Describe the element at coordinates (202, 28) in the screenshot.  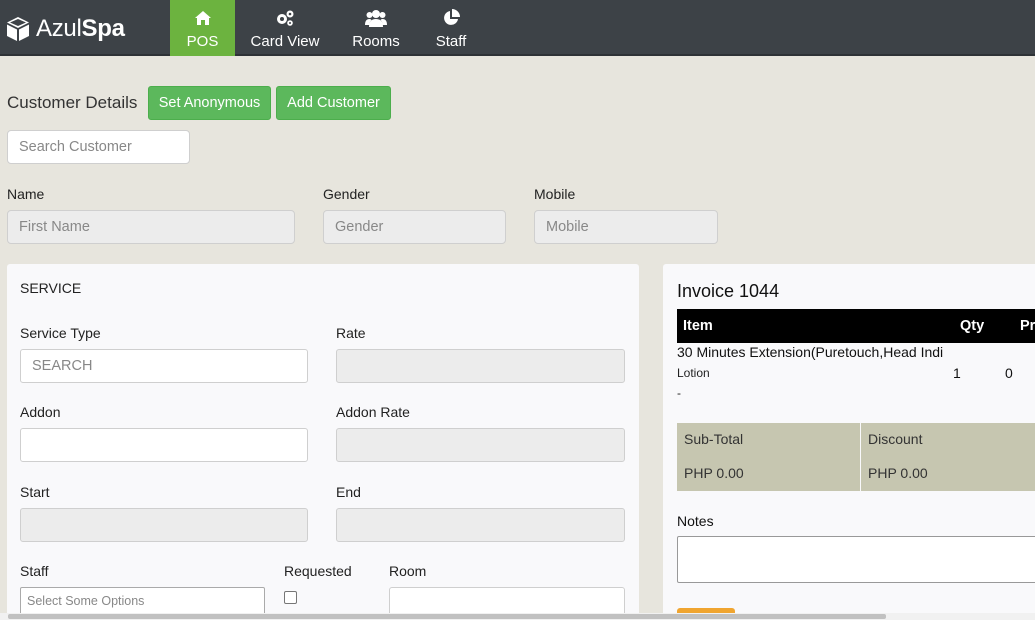
I see `nav-tab-pos: POS` at that location.